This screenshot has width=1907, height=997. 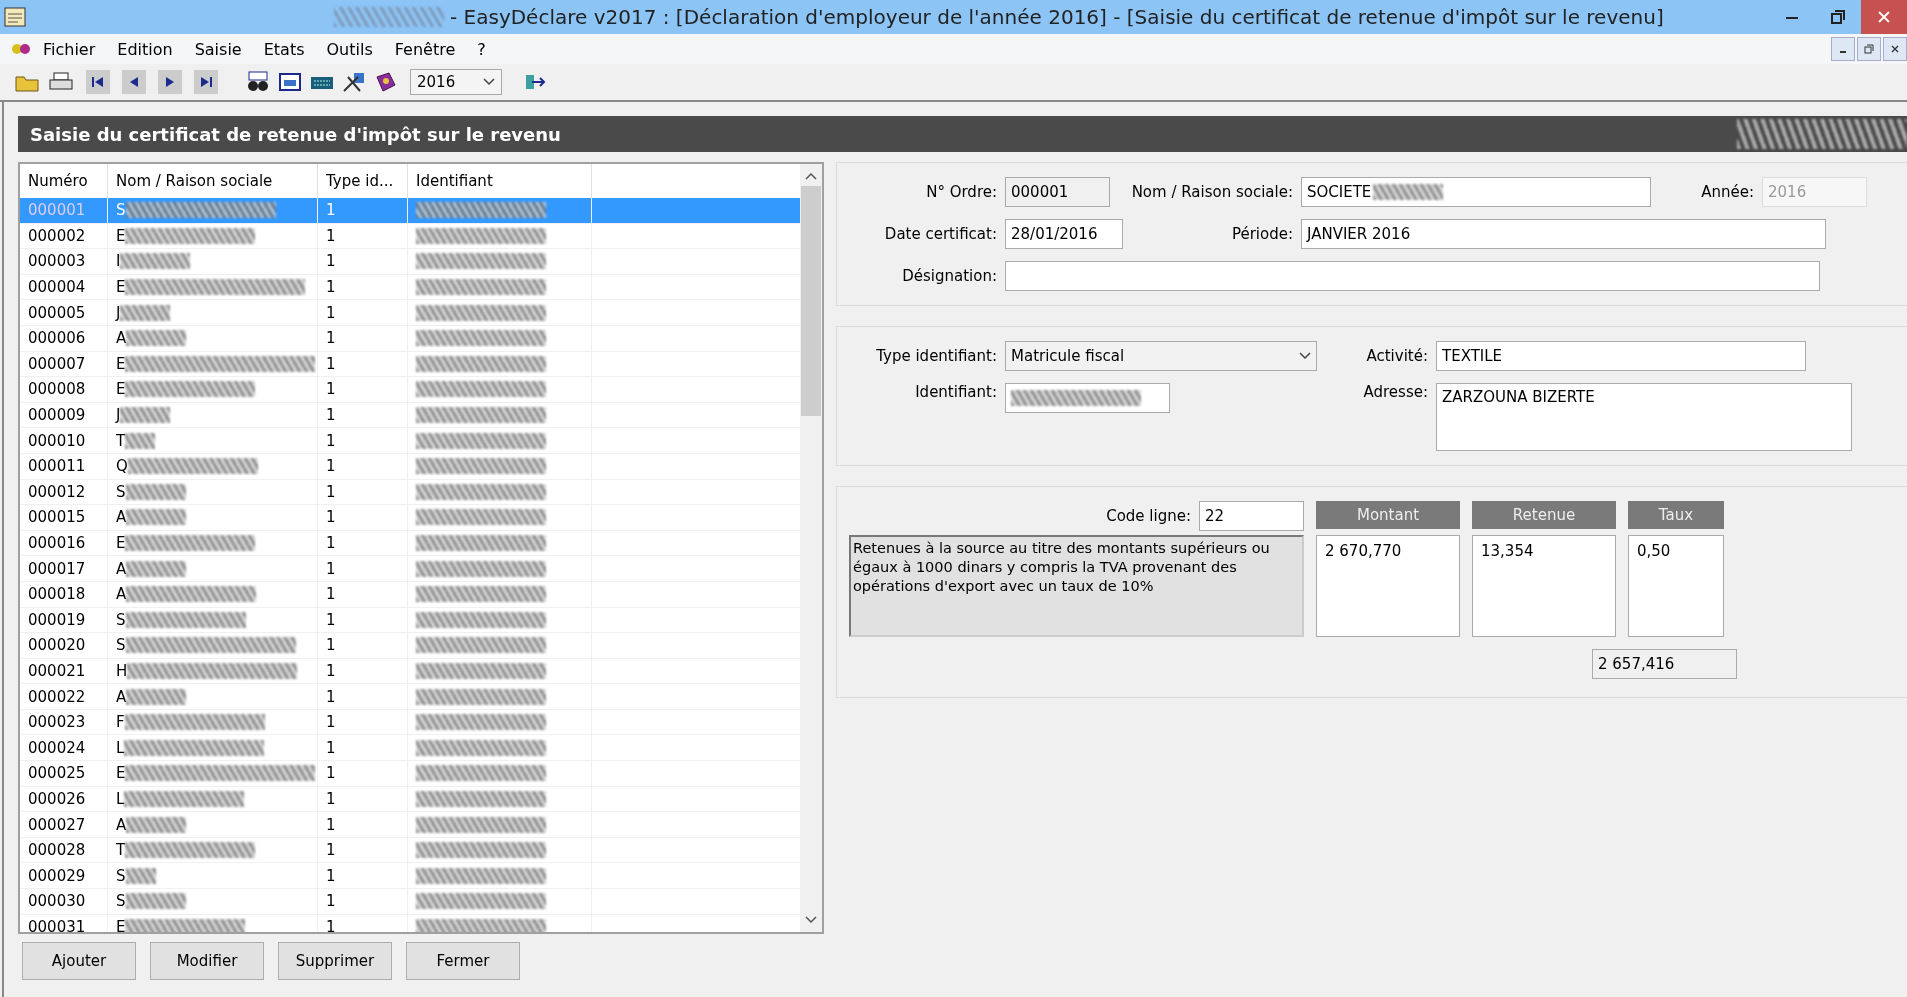 I want to click on table-cell: 000030, so click(x=64, y=901).